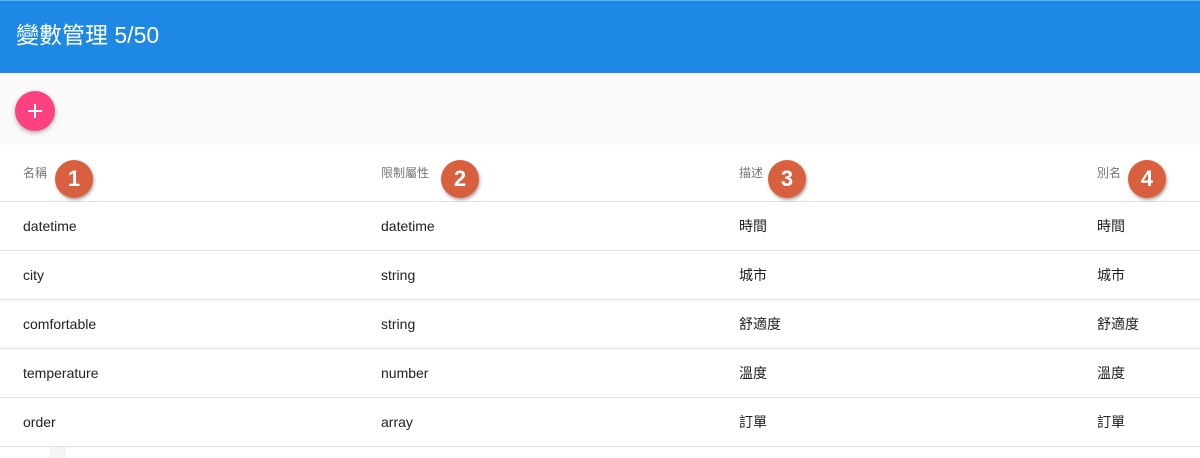 The width and height of the screenshot is (1200, 458). I want to click on cell-alias: 時間, so click(1111, 226).